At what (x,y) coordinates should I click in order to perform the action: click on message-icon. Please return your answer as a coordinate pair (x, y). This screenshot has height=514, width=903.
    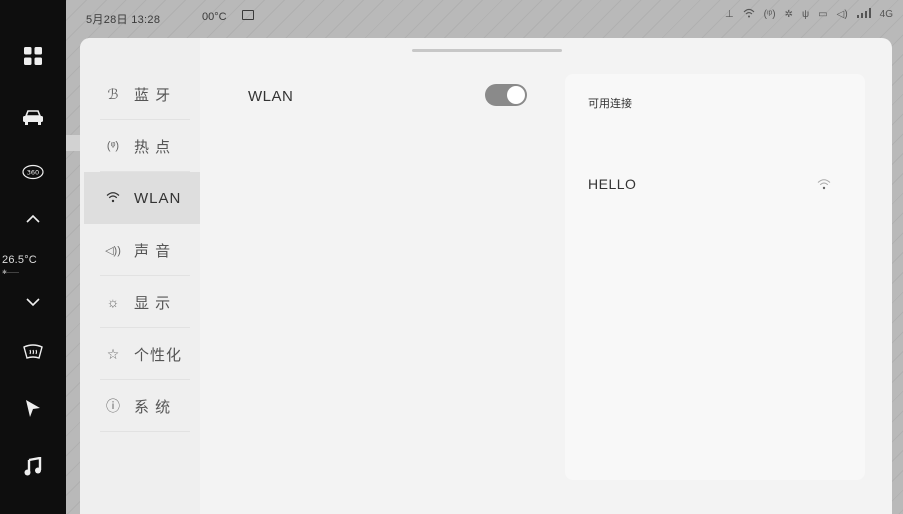
    Looking at the image, I should click on (248, 15).